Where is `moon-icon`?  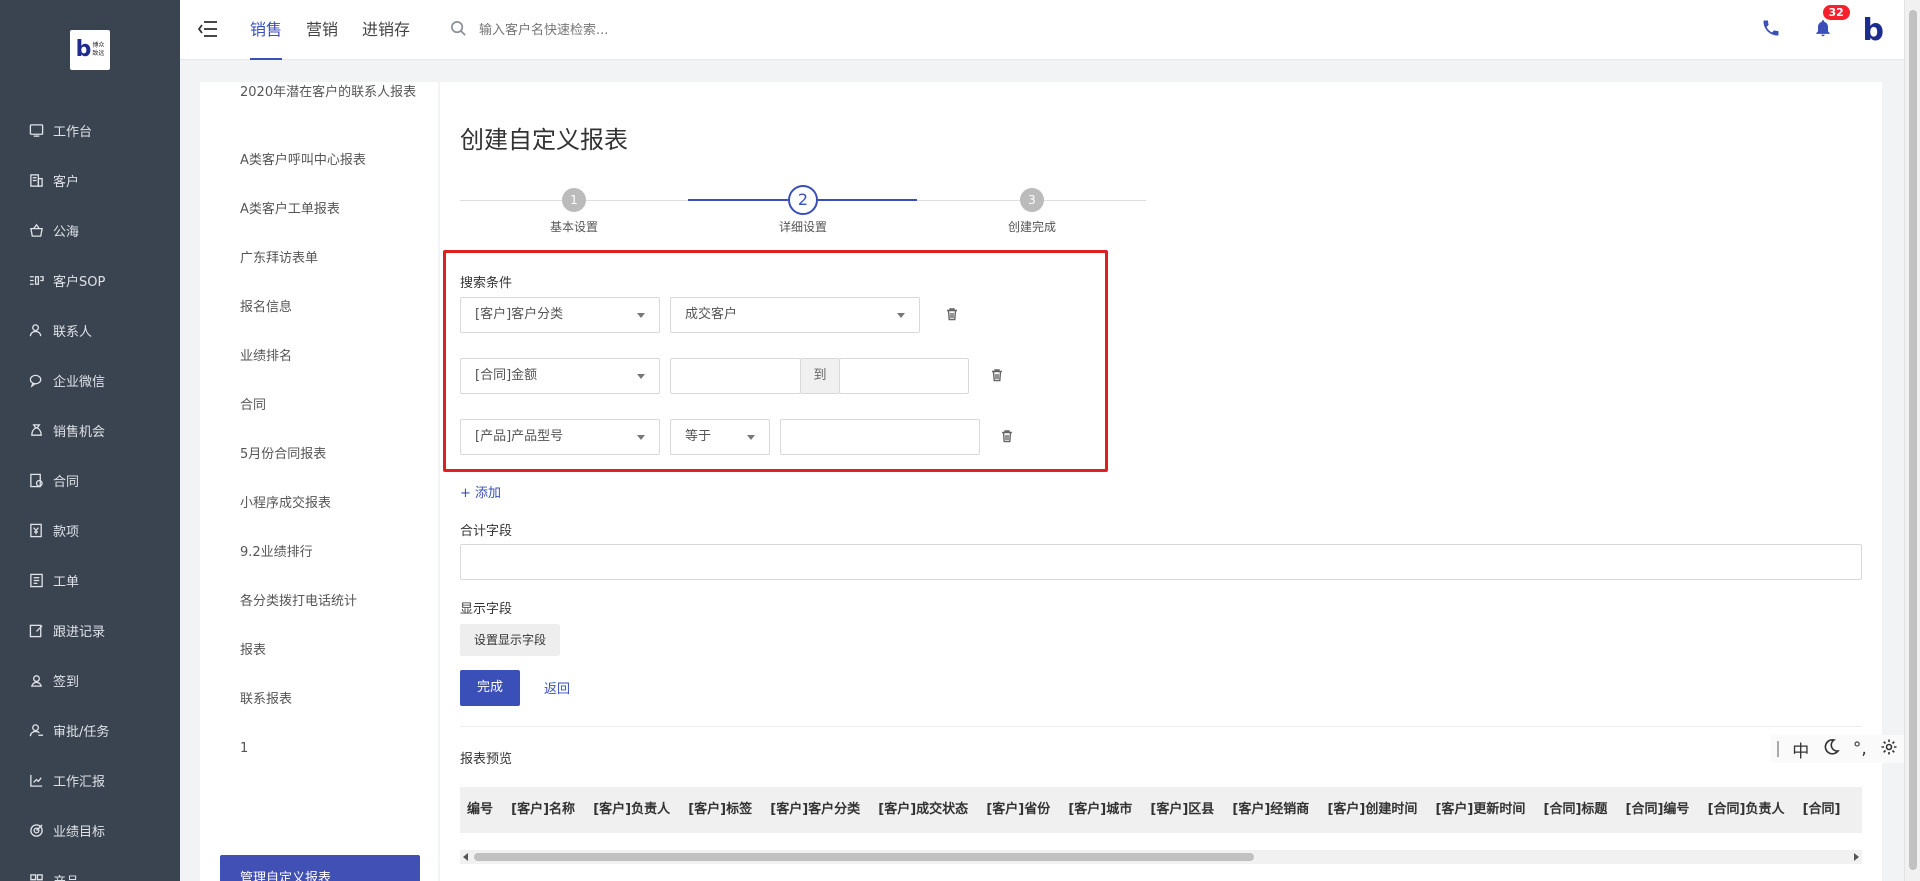
moon-icon is located at coordinates (1831, 749).